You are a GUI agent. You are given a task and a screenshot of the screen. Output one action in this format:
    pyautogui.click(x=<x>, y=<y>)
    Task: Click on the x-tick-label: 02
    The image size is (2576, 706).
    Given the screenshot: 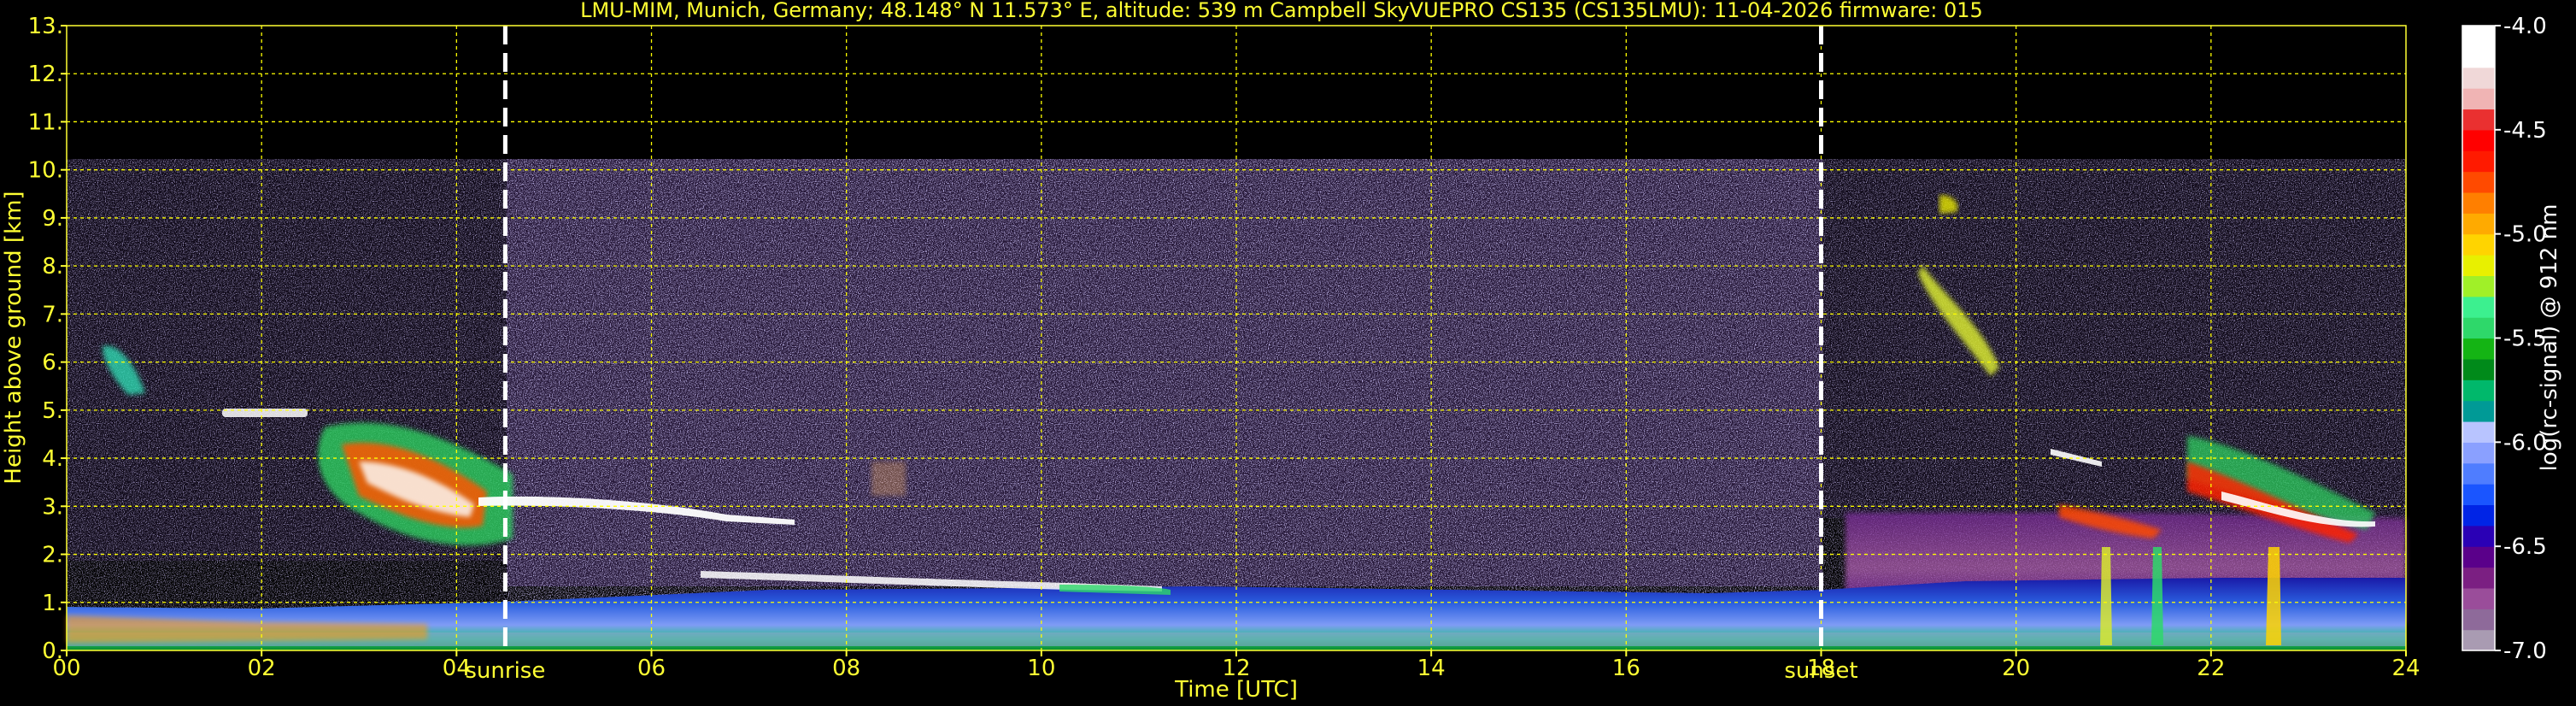 What is the action you would take?
    pyautogui.click(x=262, y=668)
    